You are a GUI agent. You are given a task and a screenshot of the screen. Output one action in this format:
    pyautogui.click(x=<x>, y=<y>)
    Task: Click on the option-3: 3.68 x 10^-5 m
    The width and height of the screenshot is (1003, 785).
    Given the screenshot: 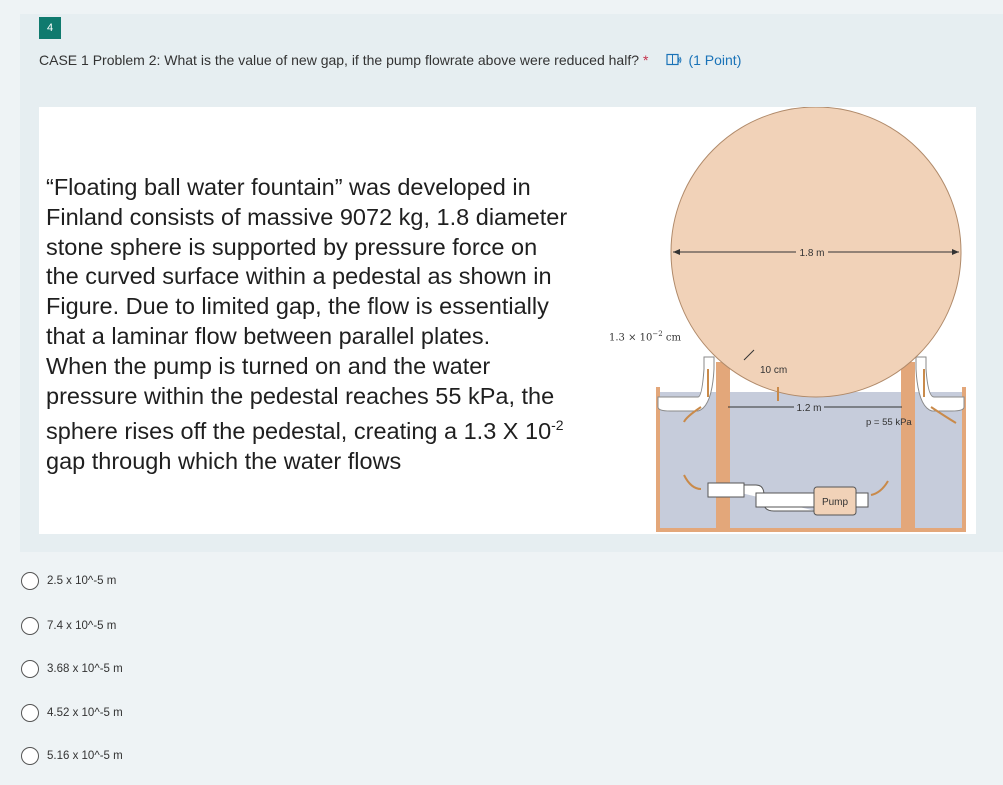 What is the action you would take?
    pyautogui.click(x=72, y=669)
    